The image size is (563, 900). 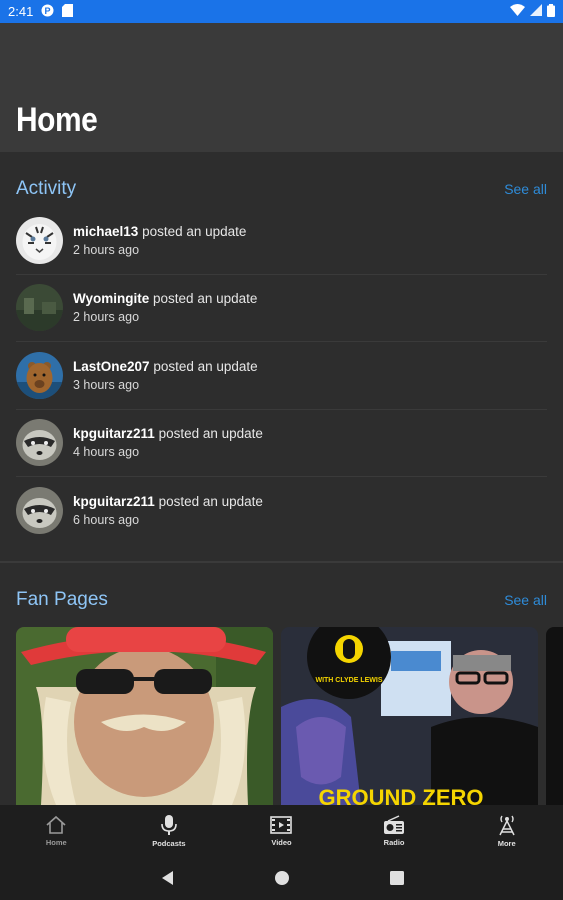 What do you see at coordinates (62, 599) in the screenshot?
I see `fan-pages-title: Fan Pages` at bounding box center [62, 599].